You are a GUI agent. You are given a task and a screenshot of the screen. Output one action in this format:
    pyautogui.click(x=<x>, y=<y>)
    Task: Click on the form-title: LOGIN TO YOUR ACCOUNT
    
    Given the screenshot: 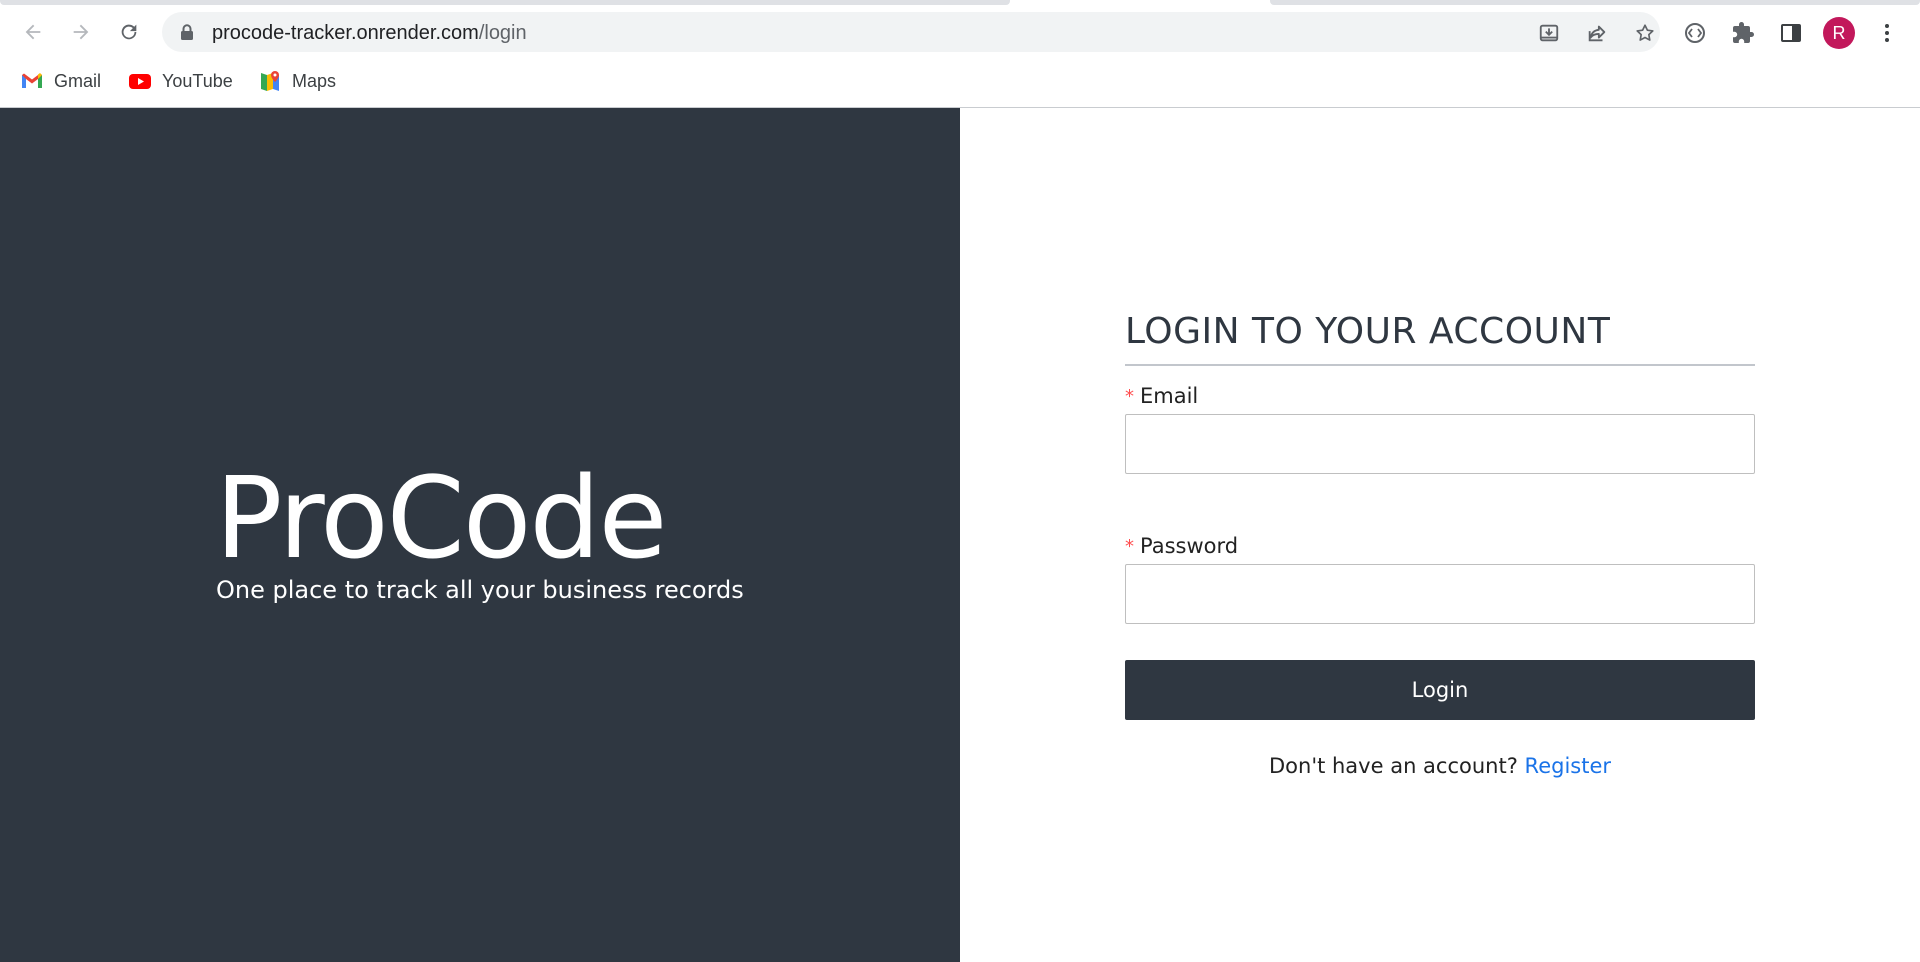 What is the action you would take?
    pyautogui.click(x=1368, y=331)
    